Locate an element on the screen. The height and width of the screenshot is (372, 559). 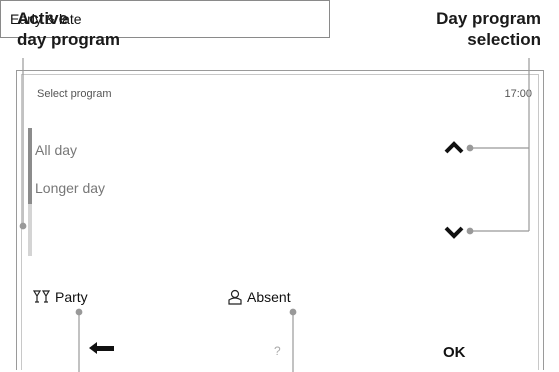
person-absent-icon is located at coordinates (235, 297).